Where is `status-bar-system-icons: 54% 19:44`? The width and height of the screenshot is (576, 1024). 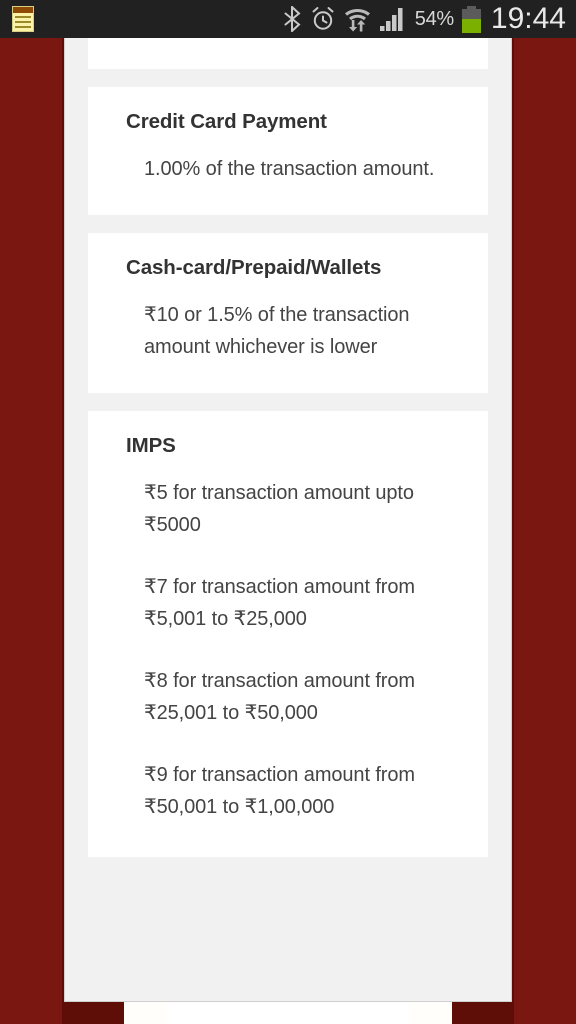 status-bar-system-icons: 54% 19:44 is located at coordinates (429, 19).